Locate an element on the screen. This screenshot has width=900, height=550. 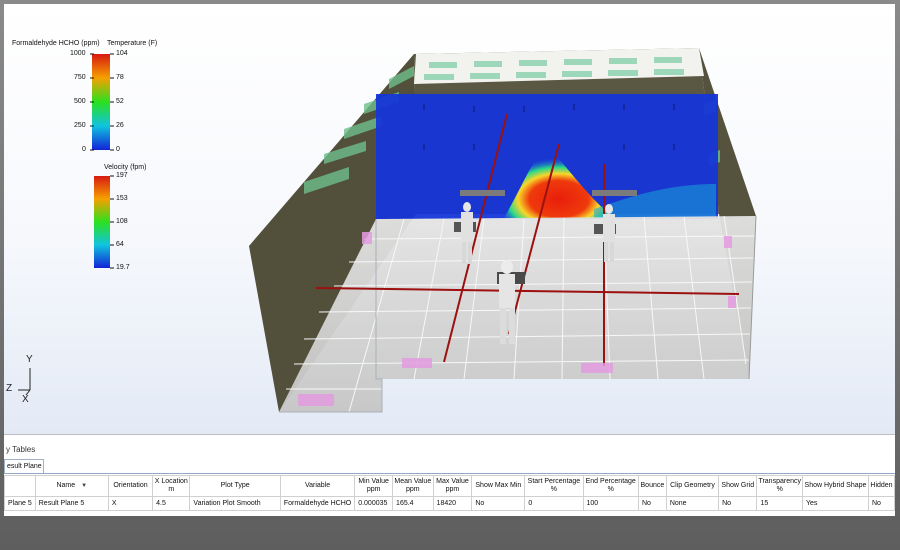
cell-end-percentage: 100 is located at coordinates (610, 503).